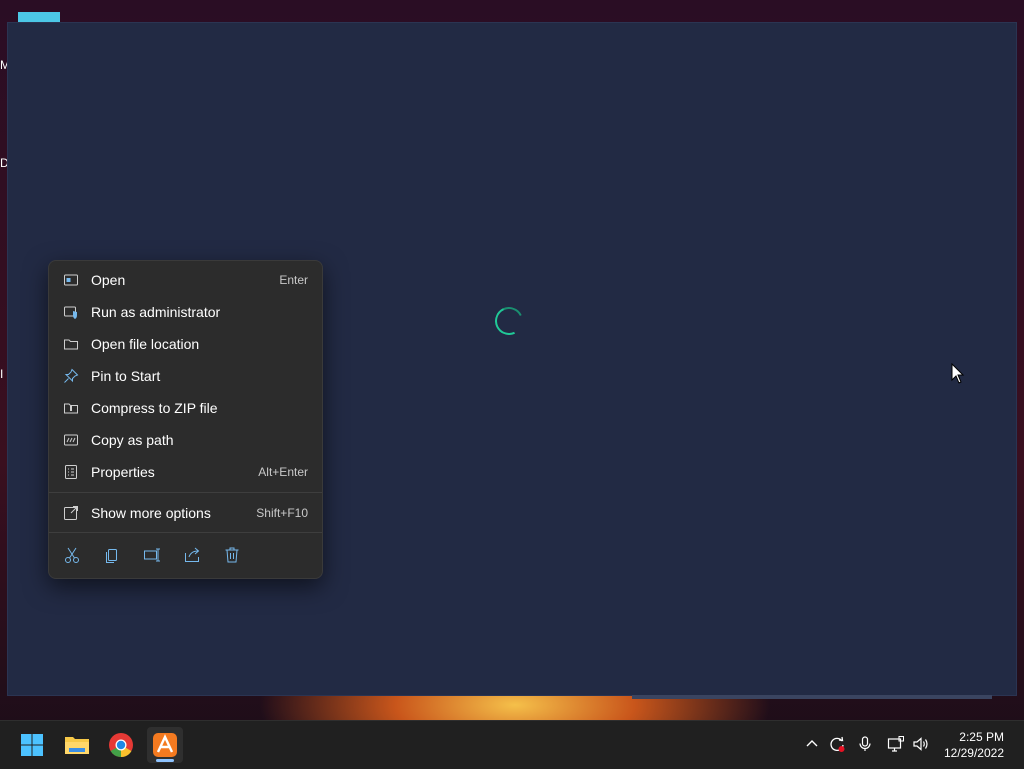 The width and height of the screenshot is (1024, 769). I want to click on network-icon, so click(896, 744).